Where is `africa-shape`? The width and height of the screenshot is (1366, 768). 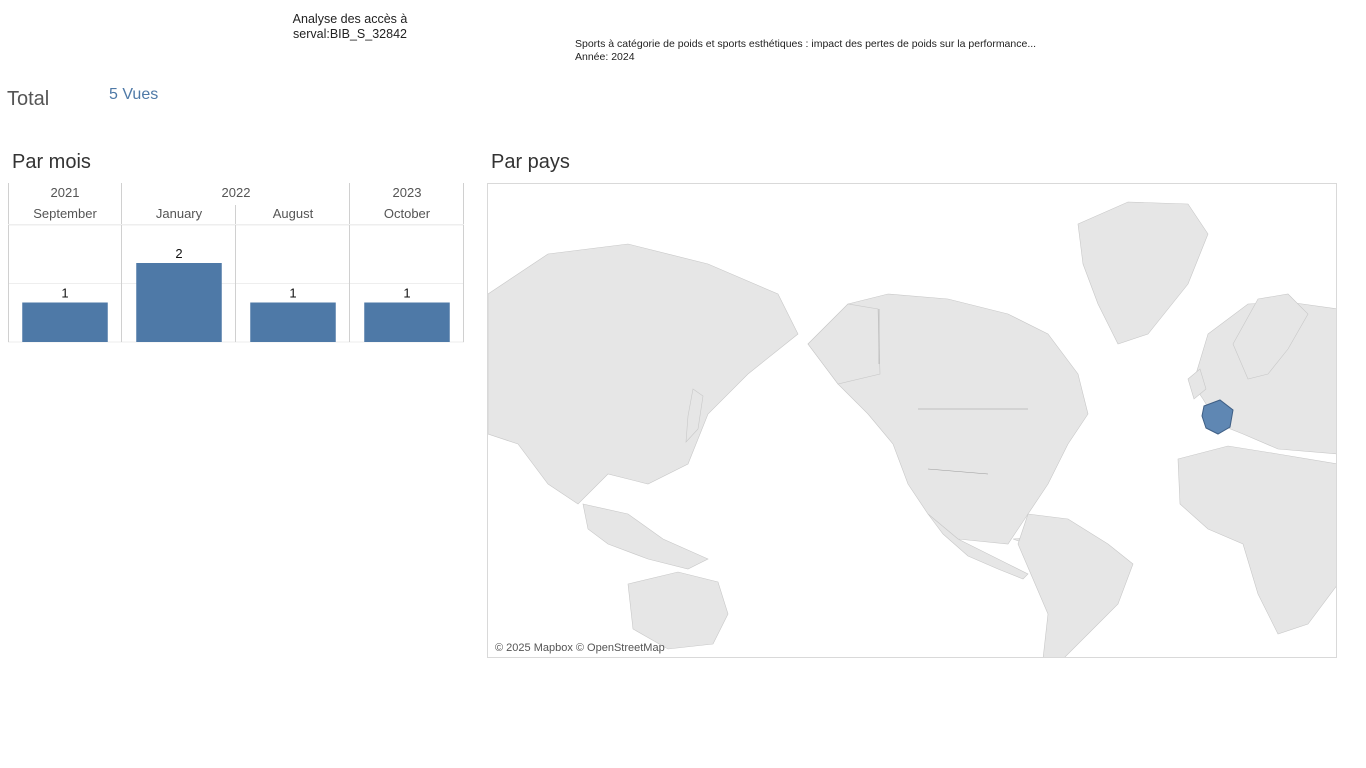
africa-shape is located at coordinates (1256, 540).